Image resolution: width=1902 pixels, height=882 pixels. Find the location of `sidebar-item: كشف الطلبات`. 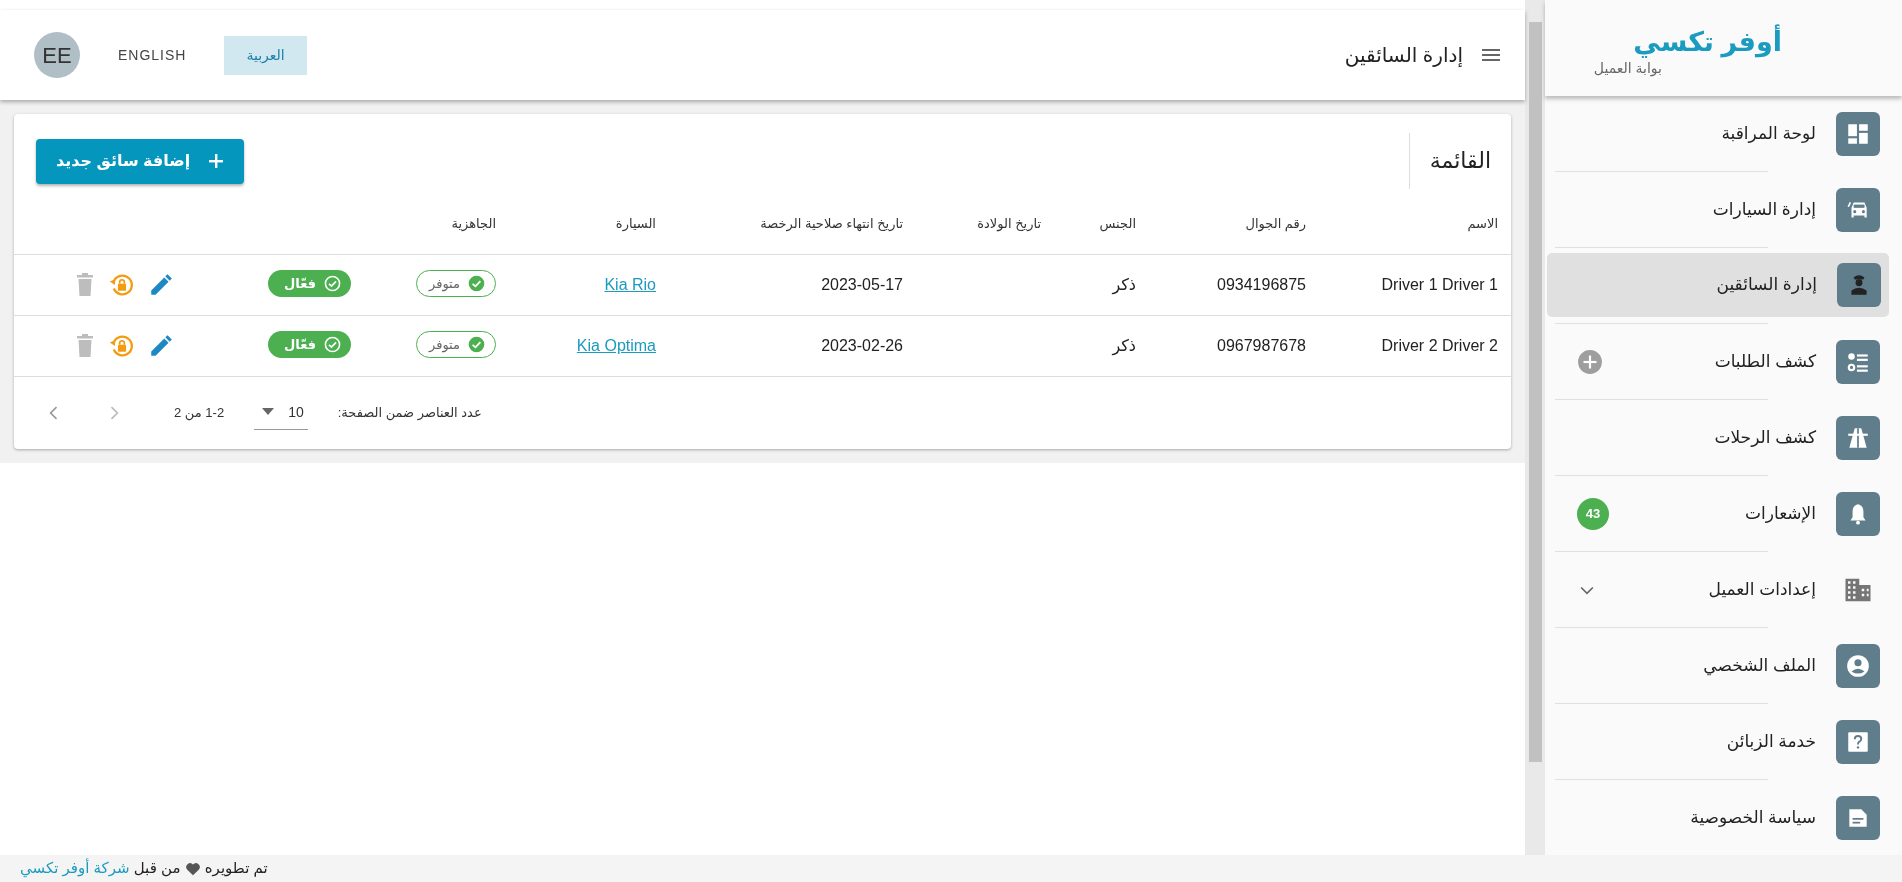

sidebar-item: كشف الطلبات is located at coordinates (1721, 361).